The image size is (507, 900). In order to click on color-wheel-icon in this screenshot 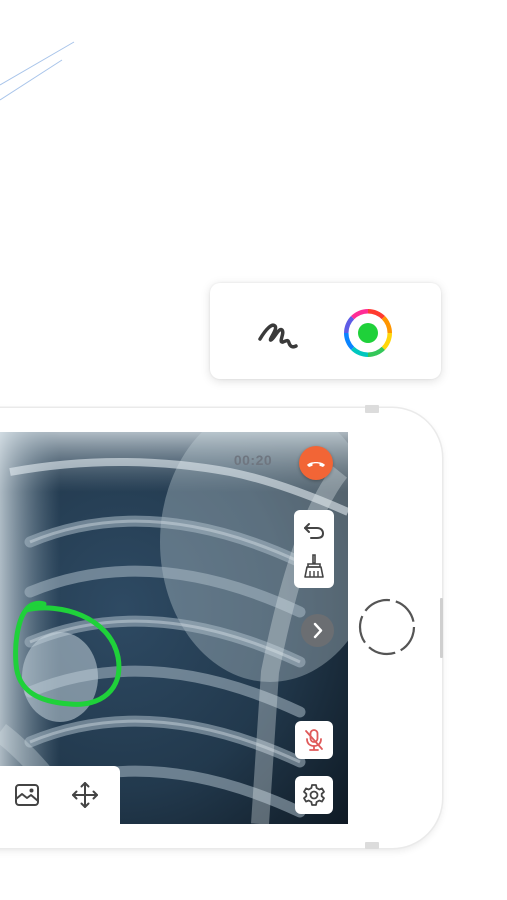, I will do `click(368, 333)`.